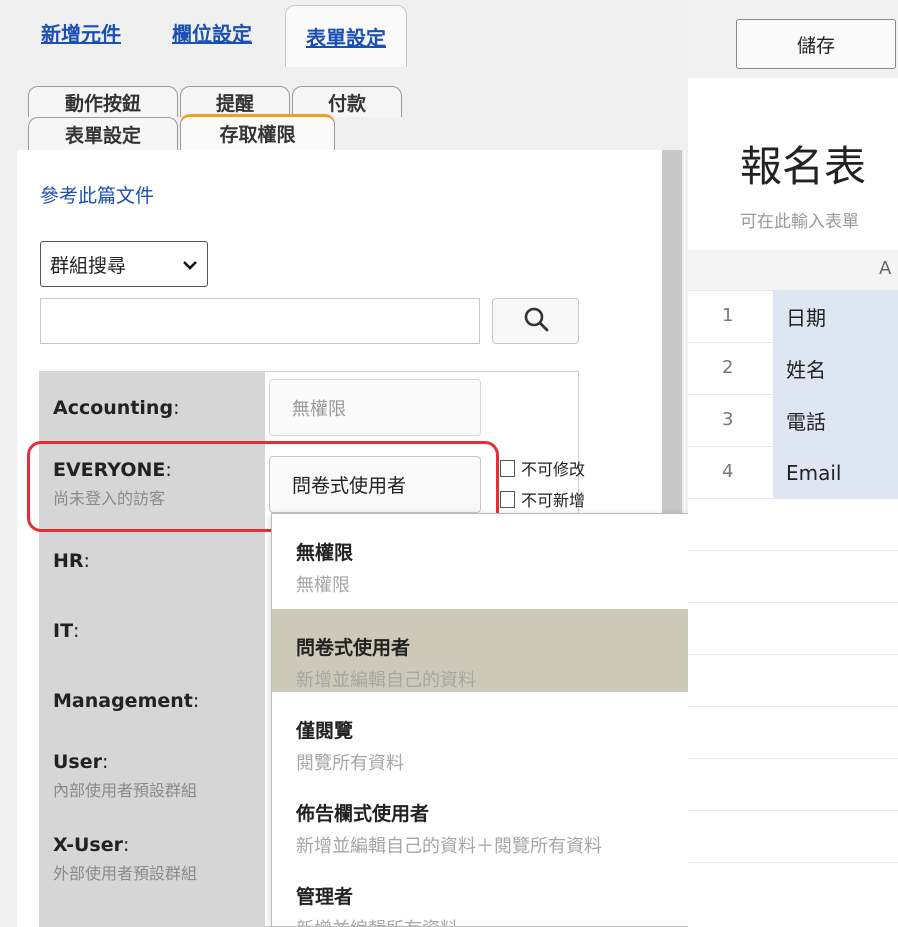 Image resolution: width=898 pixels, height=927 pixels. I want to click on row-number: 4, so click(728, 471).